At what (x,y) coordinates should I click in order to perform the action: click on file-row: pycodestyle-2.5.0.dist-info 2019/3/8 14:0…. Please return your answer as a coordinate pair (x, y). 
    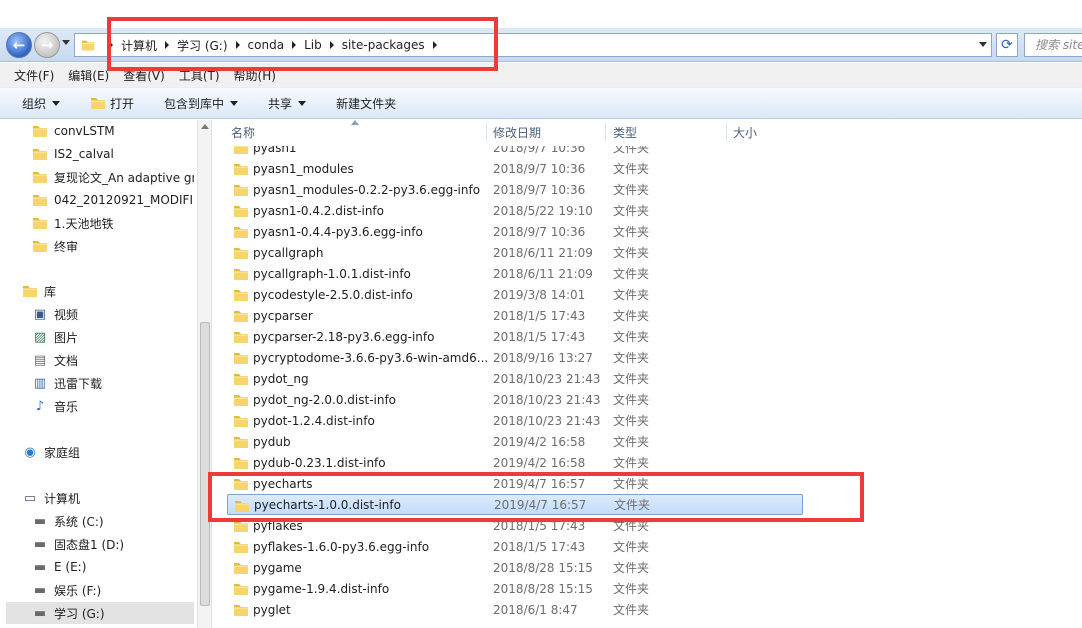
    Looking at the image, I should click on (515, 294).